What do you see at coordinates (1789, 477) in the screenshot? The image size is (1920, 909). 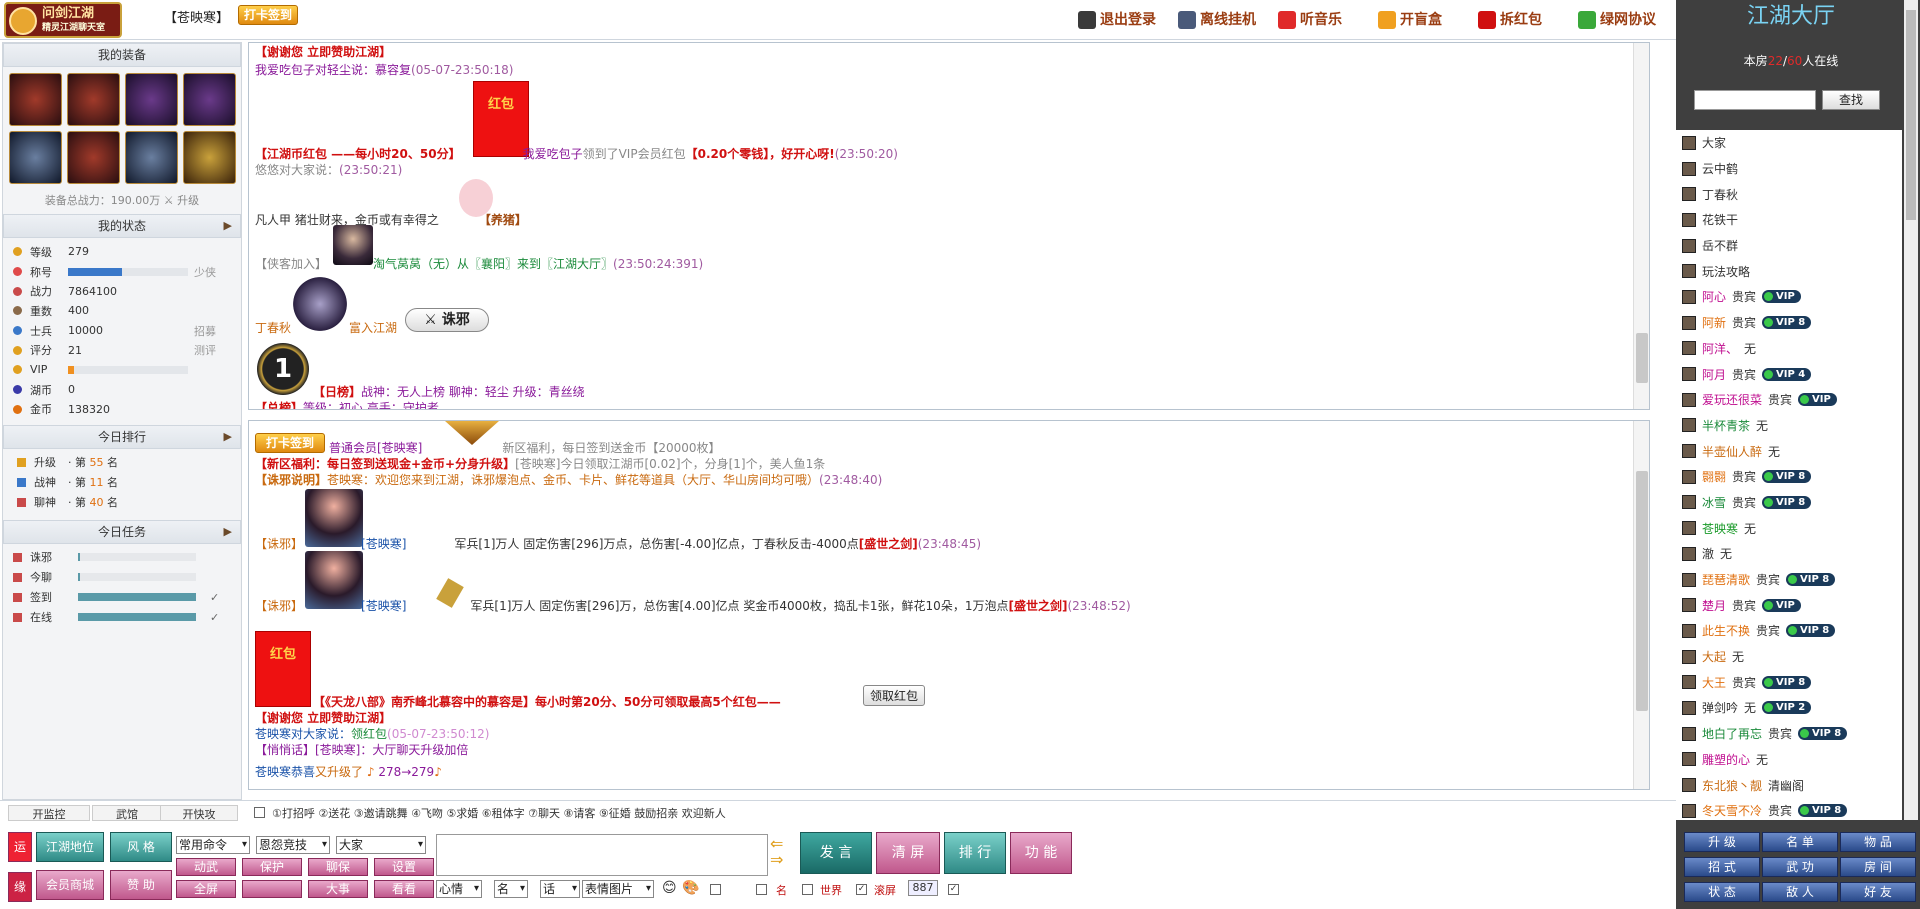 I see `user-list-item: 翾翾 贵宾 VIP 8` at bounding box center [1789, 477].